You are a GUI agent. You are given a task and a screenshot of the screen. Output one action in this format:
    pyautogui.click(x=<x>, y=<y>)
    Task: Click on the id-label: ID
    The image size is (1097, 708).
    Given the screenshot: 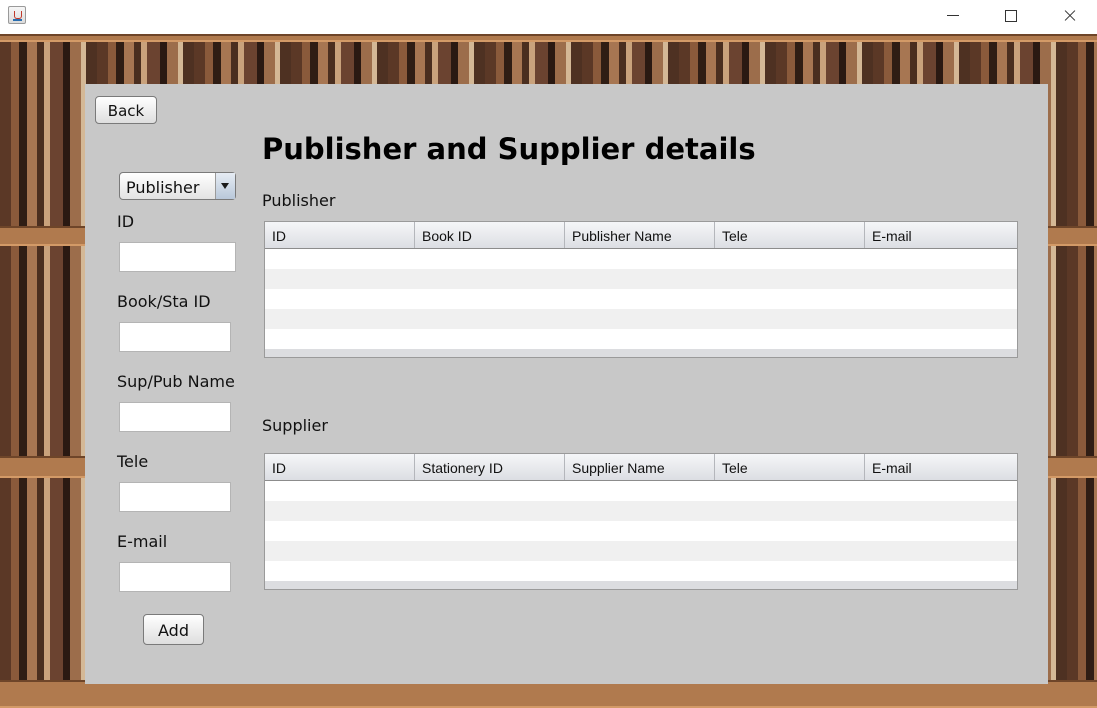 What is the action you would take?
    pyautogui.click(x=126, y=221)
    